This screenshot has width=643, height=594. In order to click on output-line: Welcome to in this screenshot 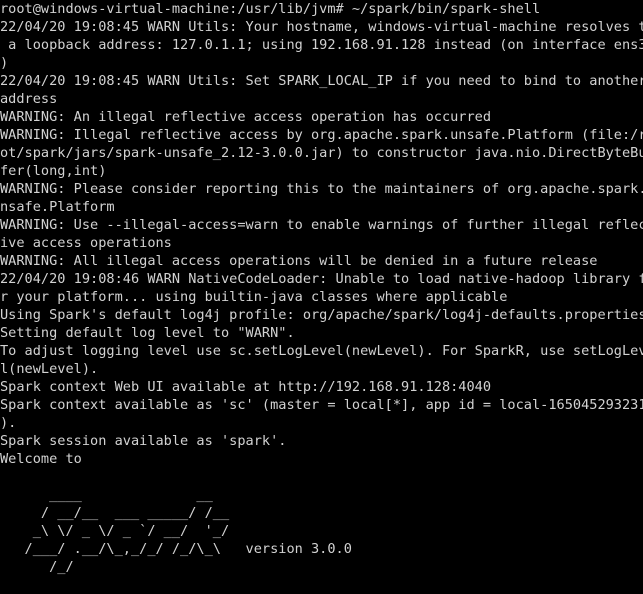, I will do `click(41, 459)`.